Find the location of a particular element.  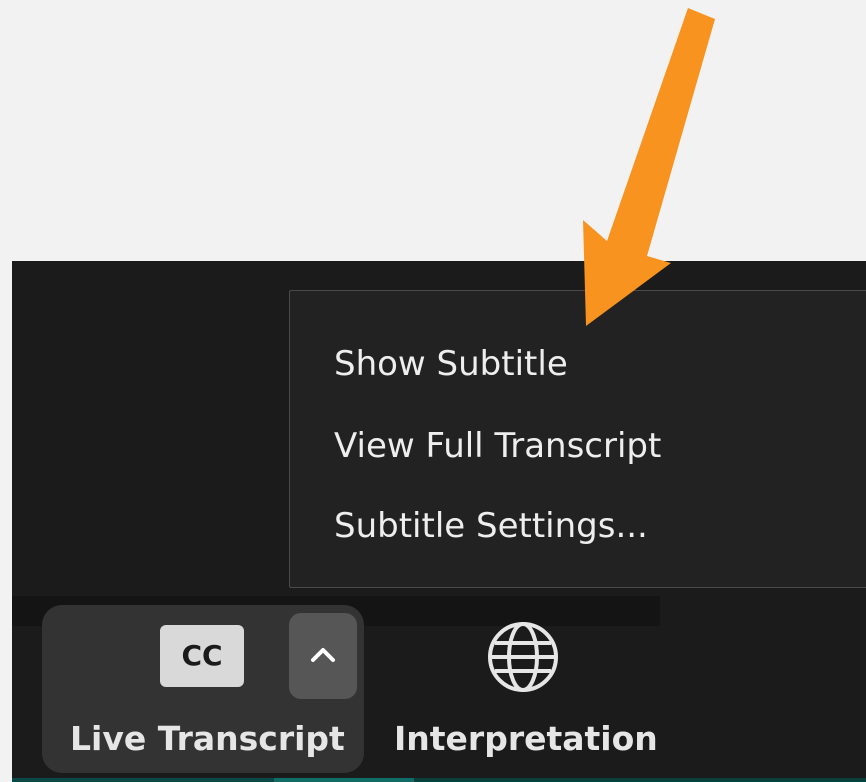

live-transcript-label: Live Transcript is located at coordinates (207, 738).